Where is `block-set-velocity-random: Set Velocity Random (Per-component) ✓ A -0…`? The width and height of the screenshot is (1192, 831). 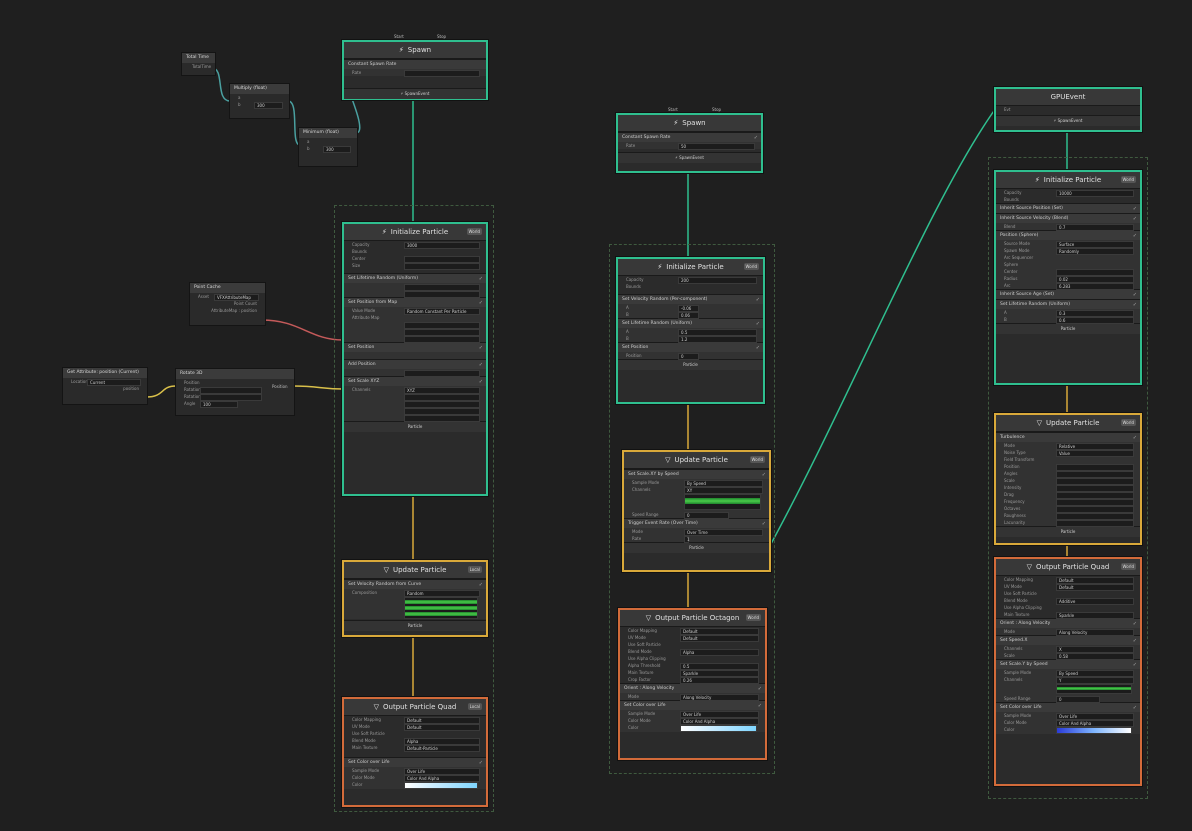
block-set-velocity-random: Set Velocity Random (Per-component) ✓ A -0… is located at coordinates (690, 306).